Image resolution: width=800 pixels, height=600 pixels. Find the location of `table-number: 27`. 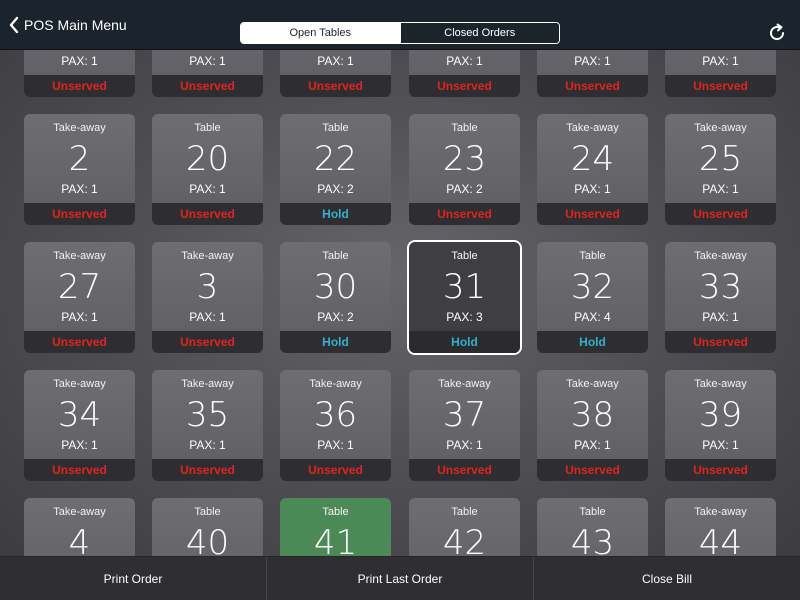

table-number: 27 is located at coordinates (79, 287).